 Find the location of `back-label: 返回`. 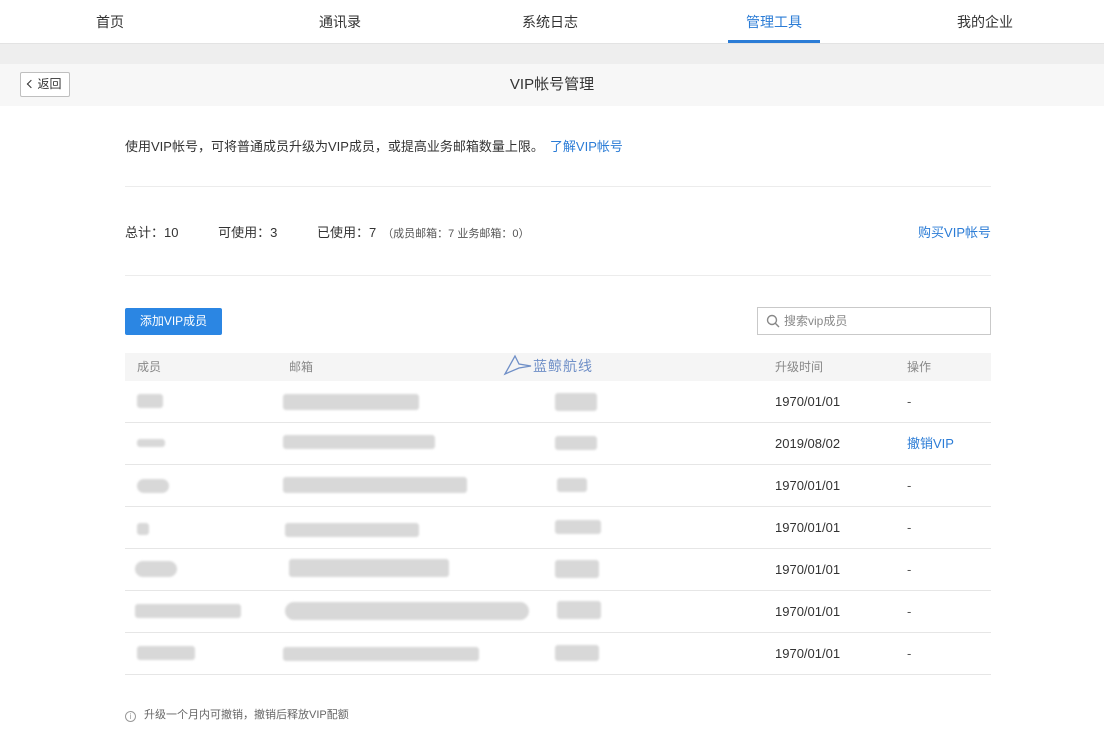

back-label: 返回 is located at coordinates (49, 84).